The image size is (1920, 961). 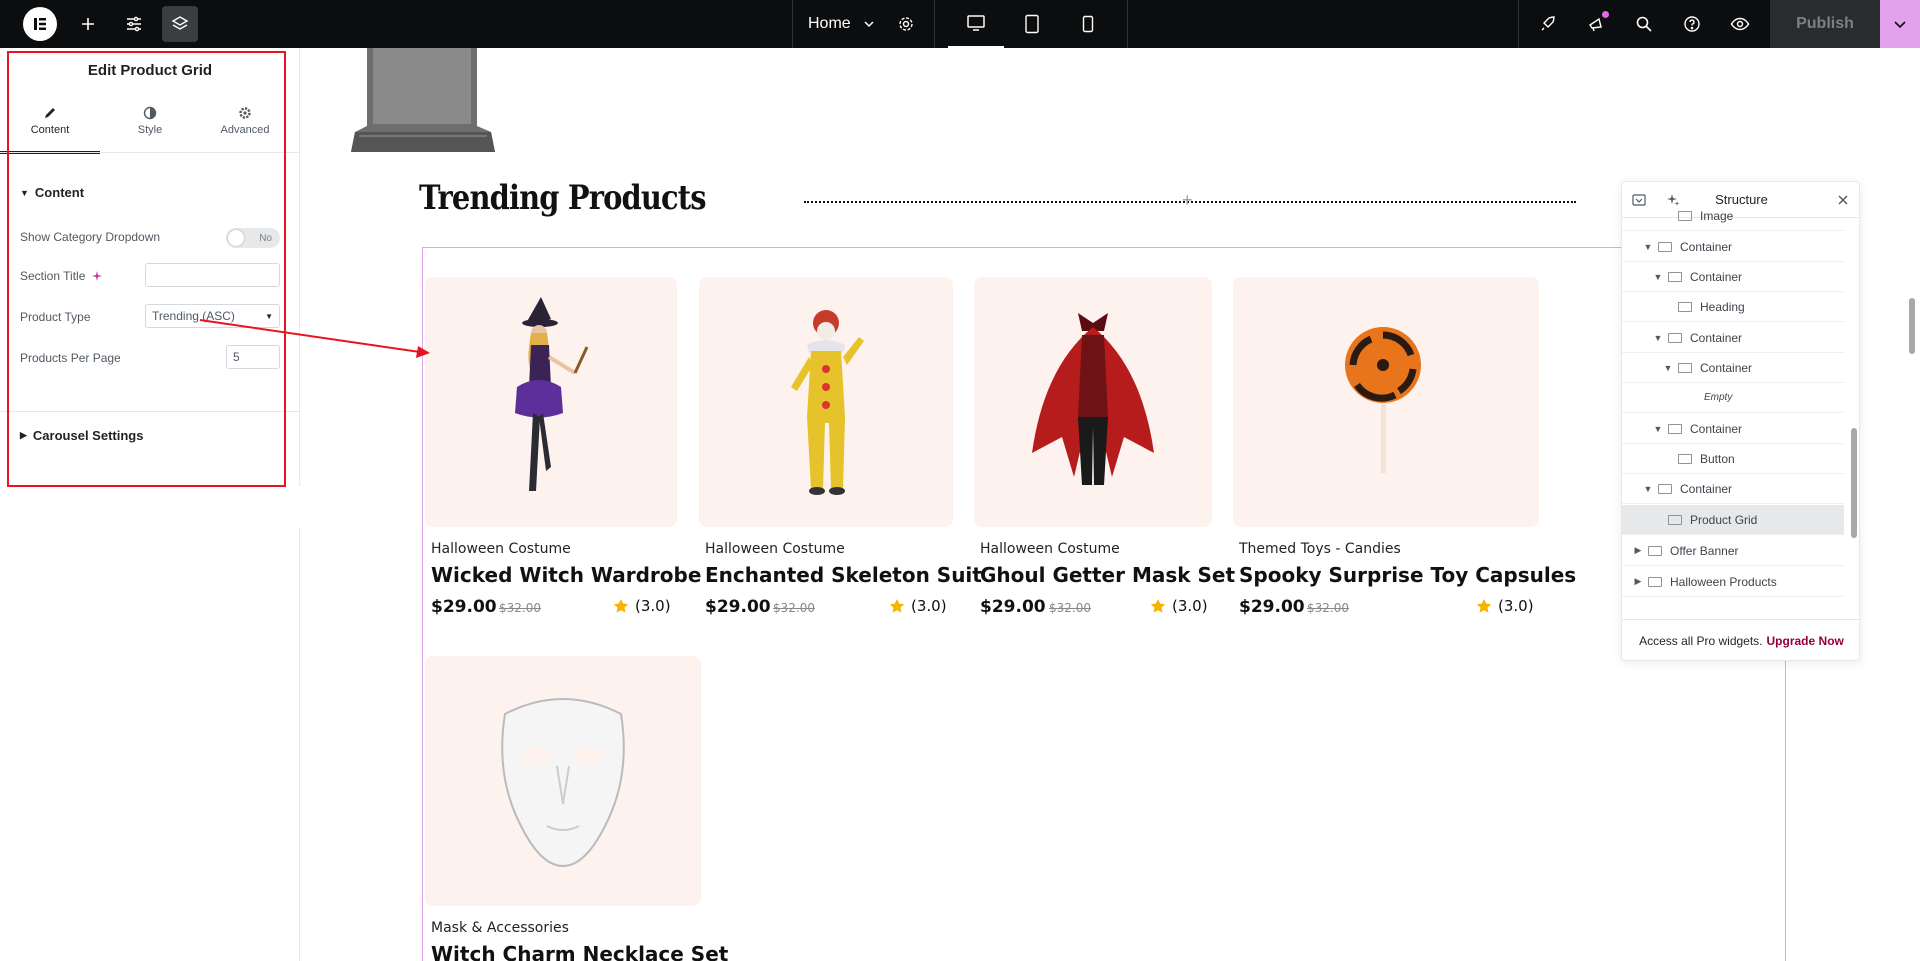 I want to click on site-settings-icon, so click(x=134, y=24).